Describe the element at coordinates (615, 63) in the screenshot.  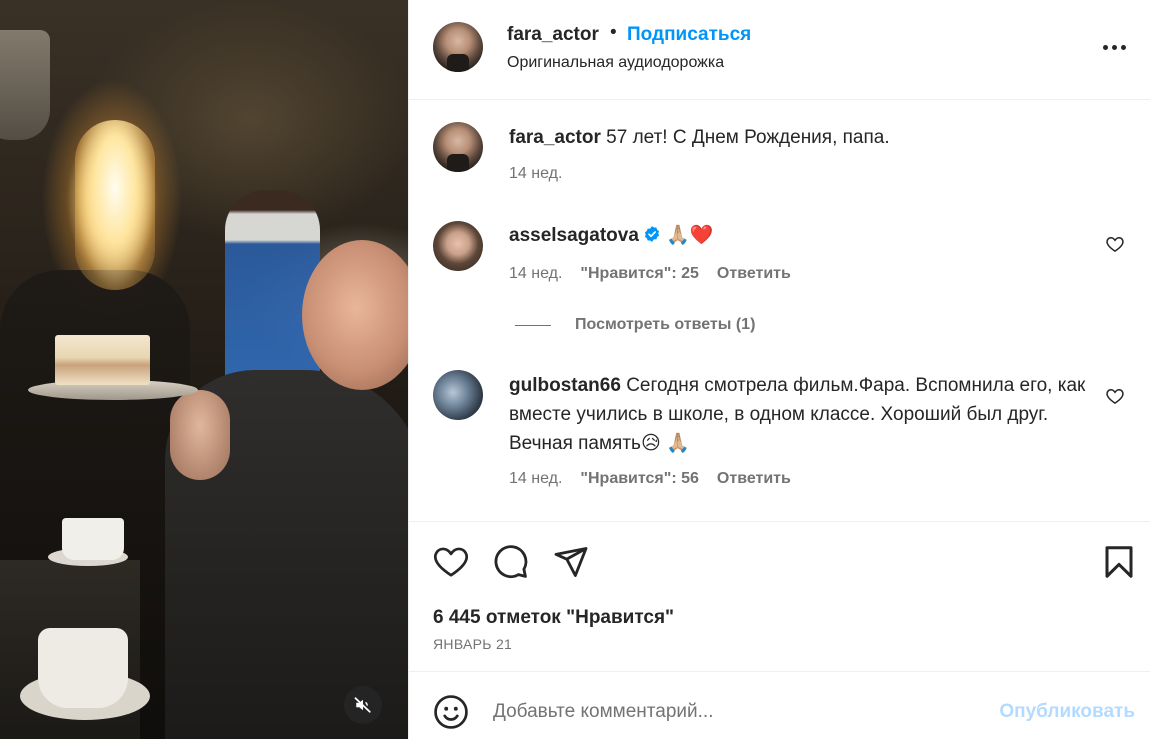
I see `audio-track-link: Оригинальная аудиодорожка` at that location.